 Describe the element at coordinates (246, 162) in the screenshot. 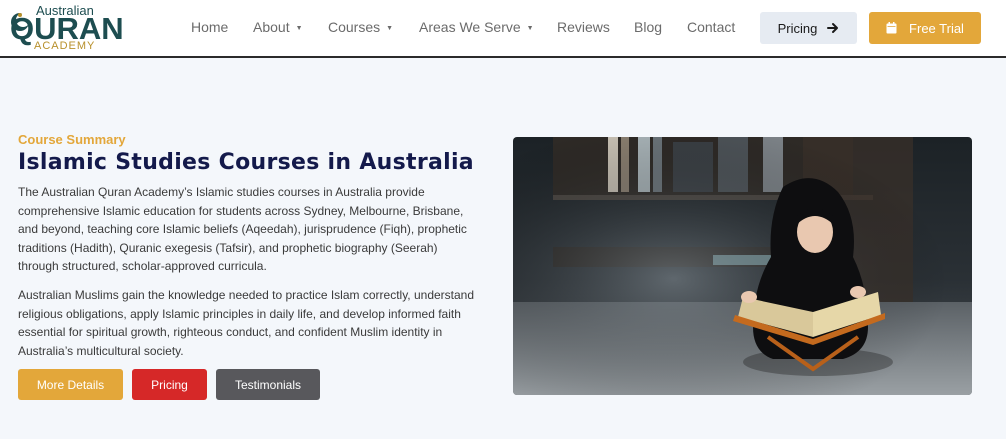

I see `page-title: Islamic Studies Courses in Australia` at that location.